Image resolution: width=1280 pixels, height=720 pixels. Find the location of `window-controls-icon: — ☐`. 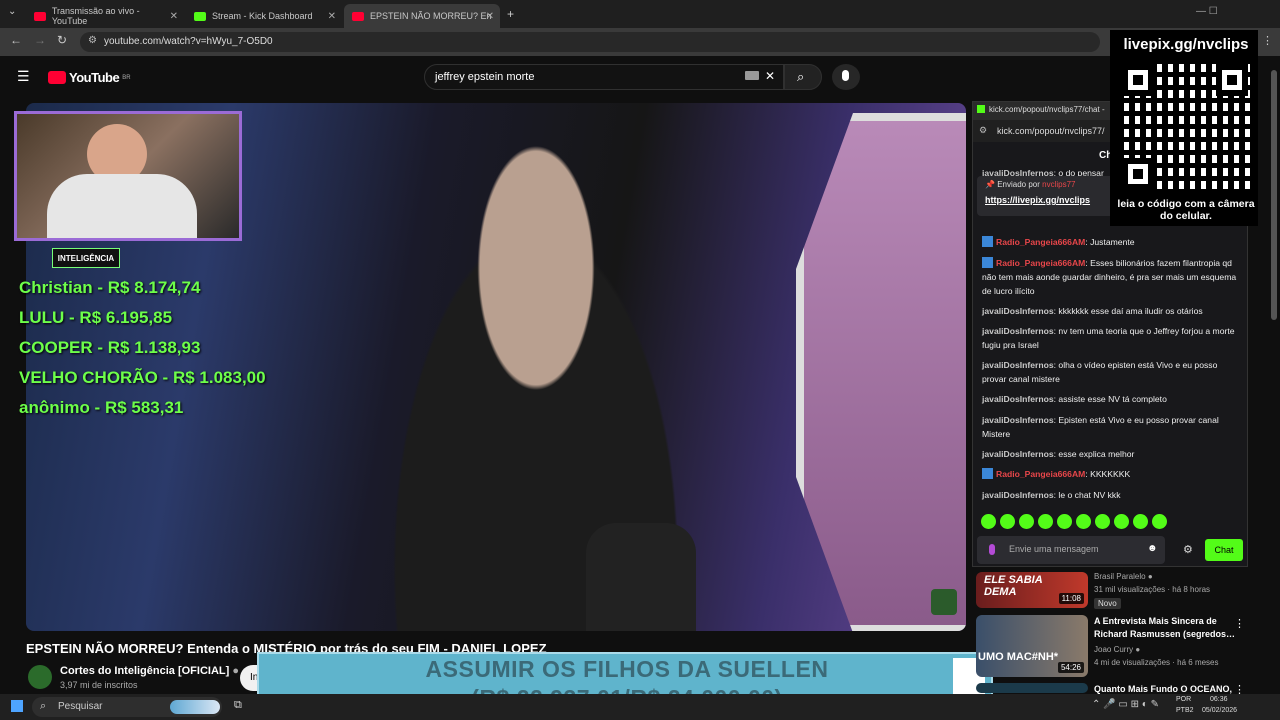

window-controls-icon: — ☐ is located at coordinates (1207, 11).